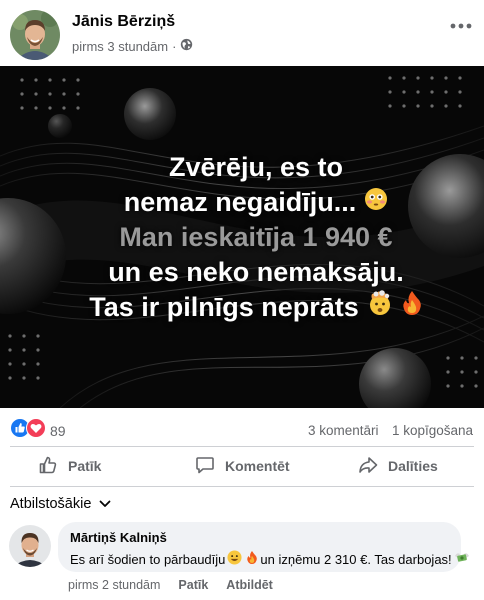 This screenshot has height=600, width=484. I want to click on more-dots-icon, so click(461, 25).